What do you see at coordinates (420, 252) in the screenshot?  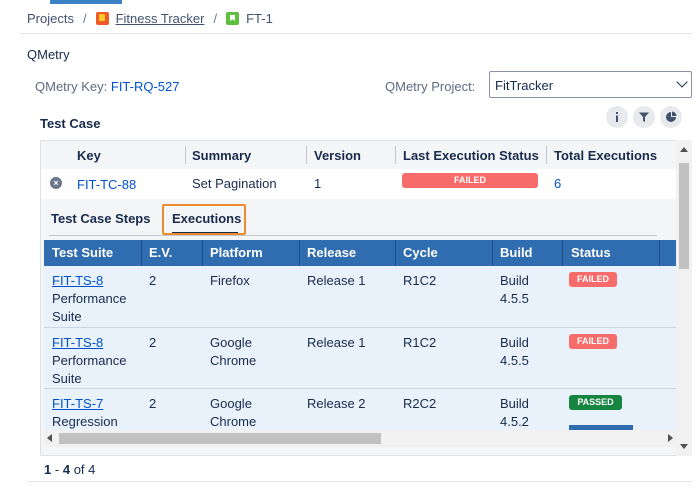 I see `column-cycle: Cycle` at bounding box center [420, 252].